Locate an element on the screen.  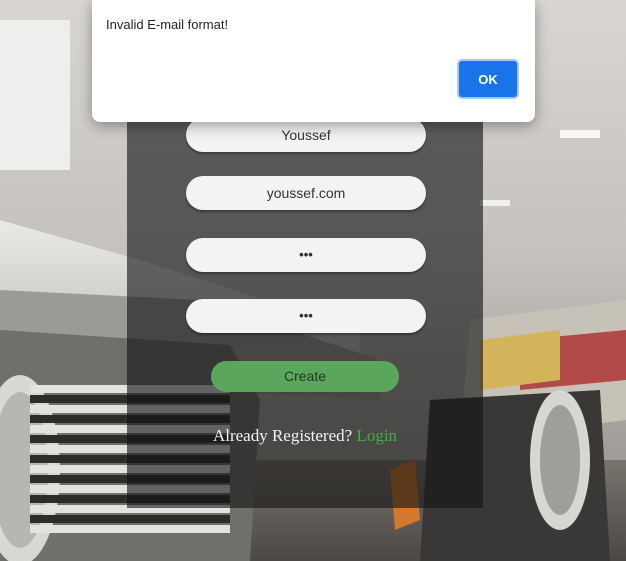
alert-message: Invalid E-mail format! is located at coordinates (167, 24).